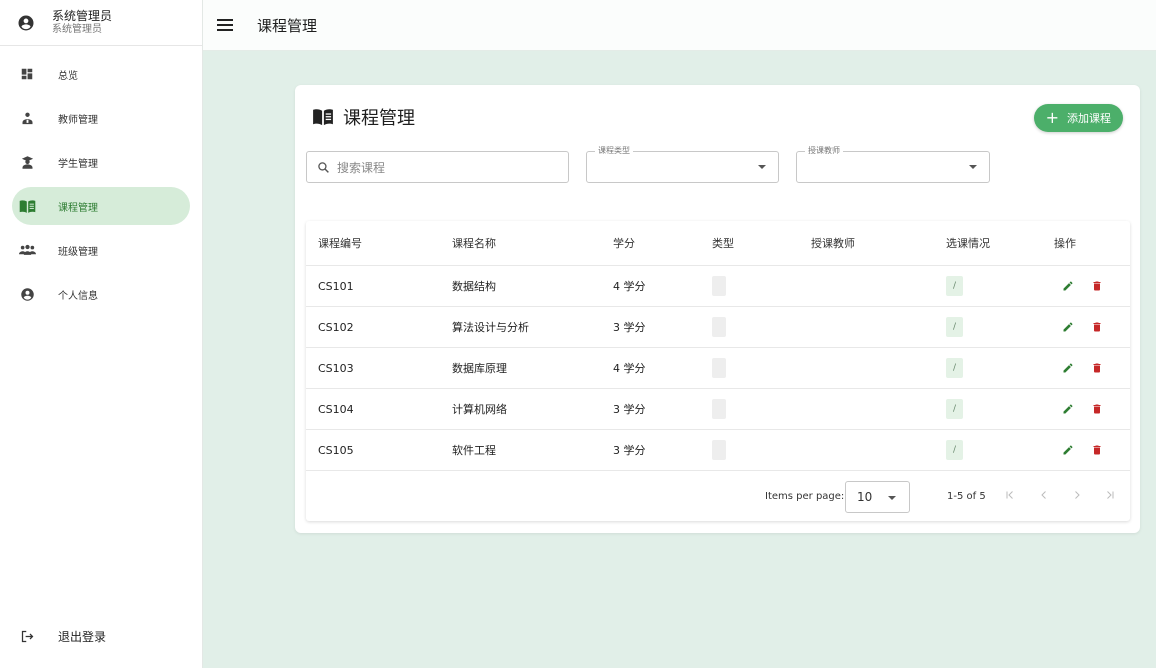 The width and height of the screenshot is (1156, 668). What do you see at coordinates (336, 368) in the screenshot?
I see `course-code: CS103` at bounding box center [336, 368].